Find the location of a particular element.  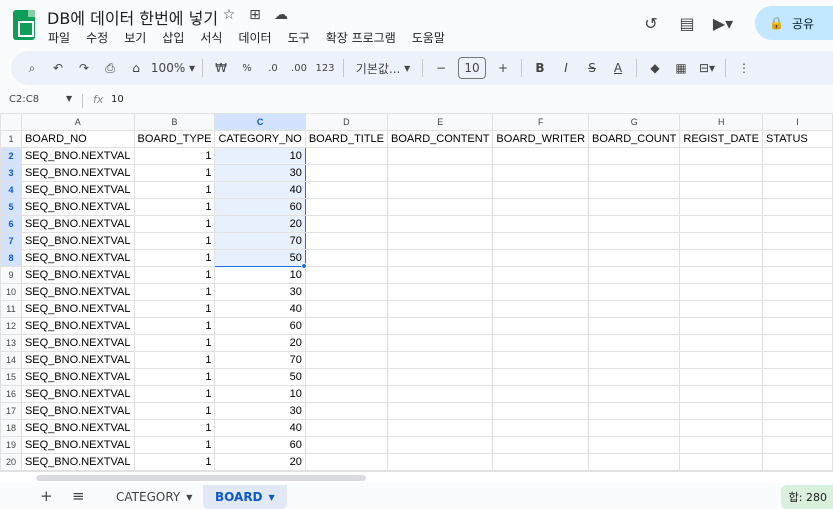

italic-icon: I is located at coordinates (566, 68).